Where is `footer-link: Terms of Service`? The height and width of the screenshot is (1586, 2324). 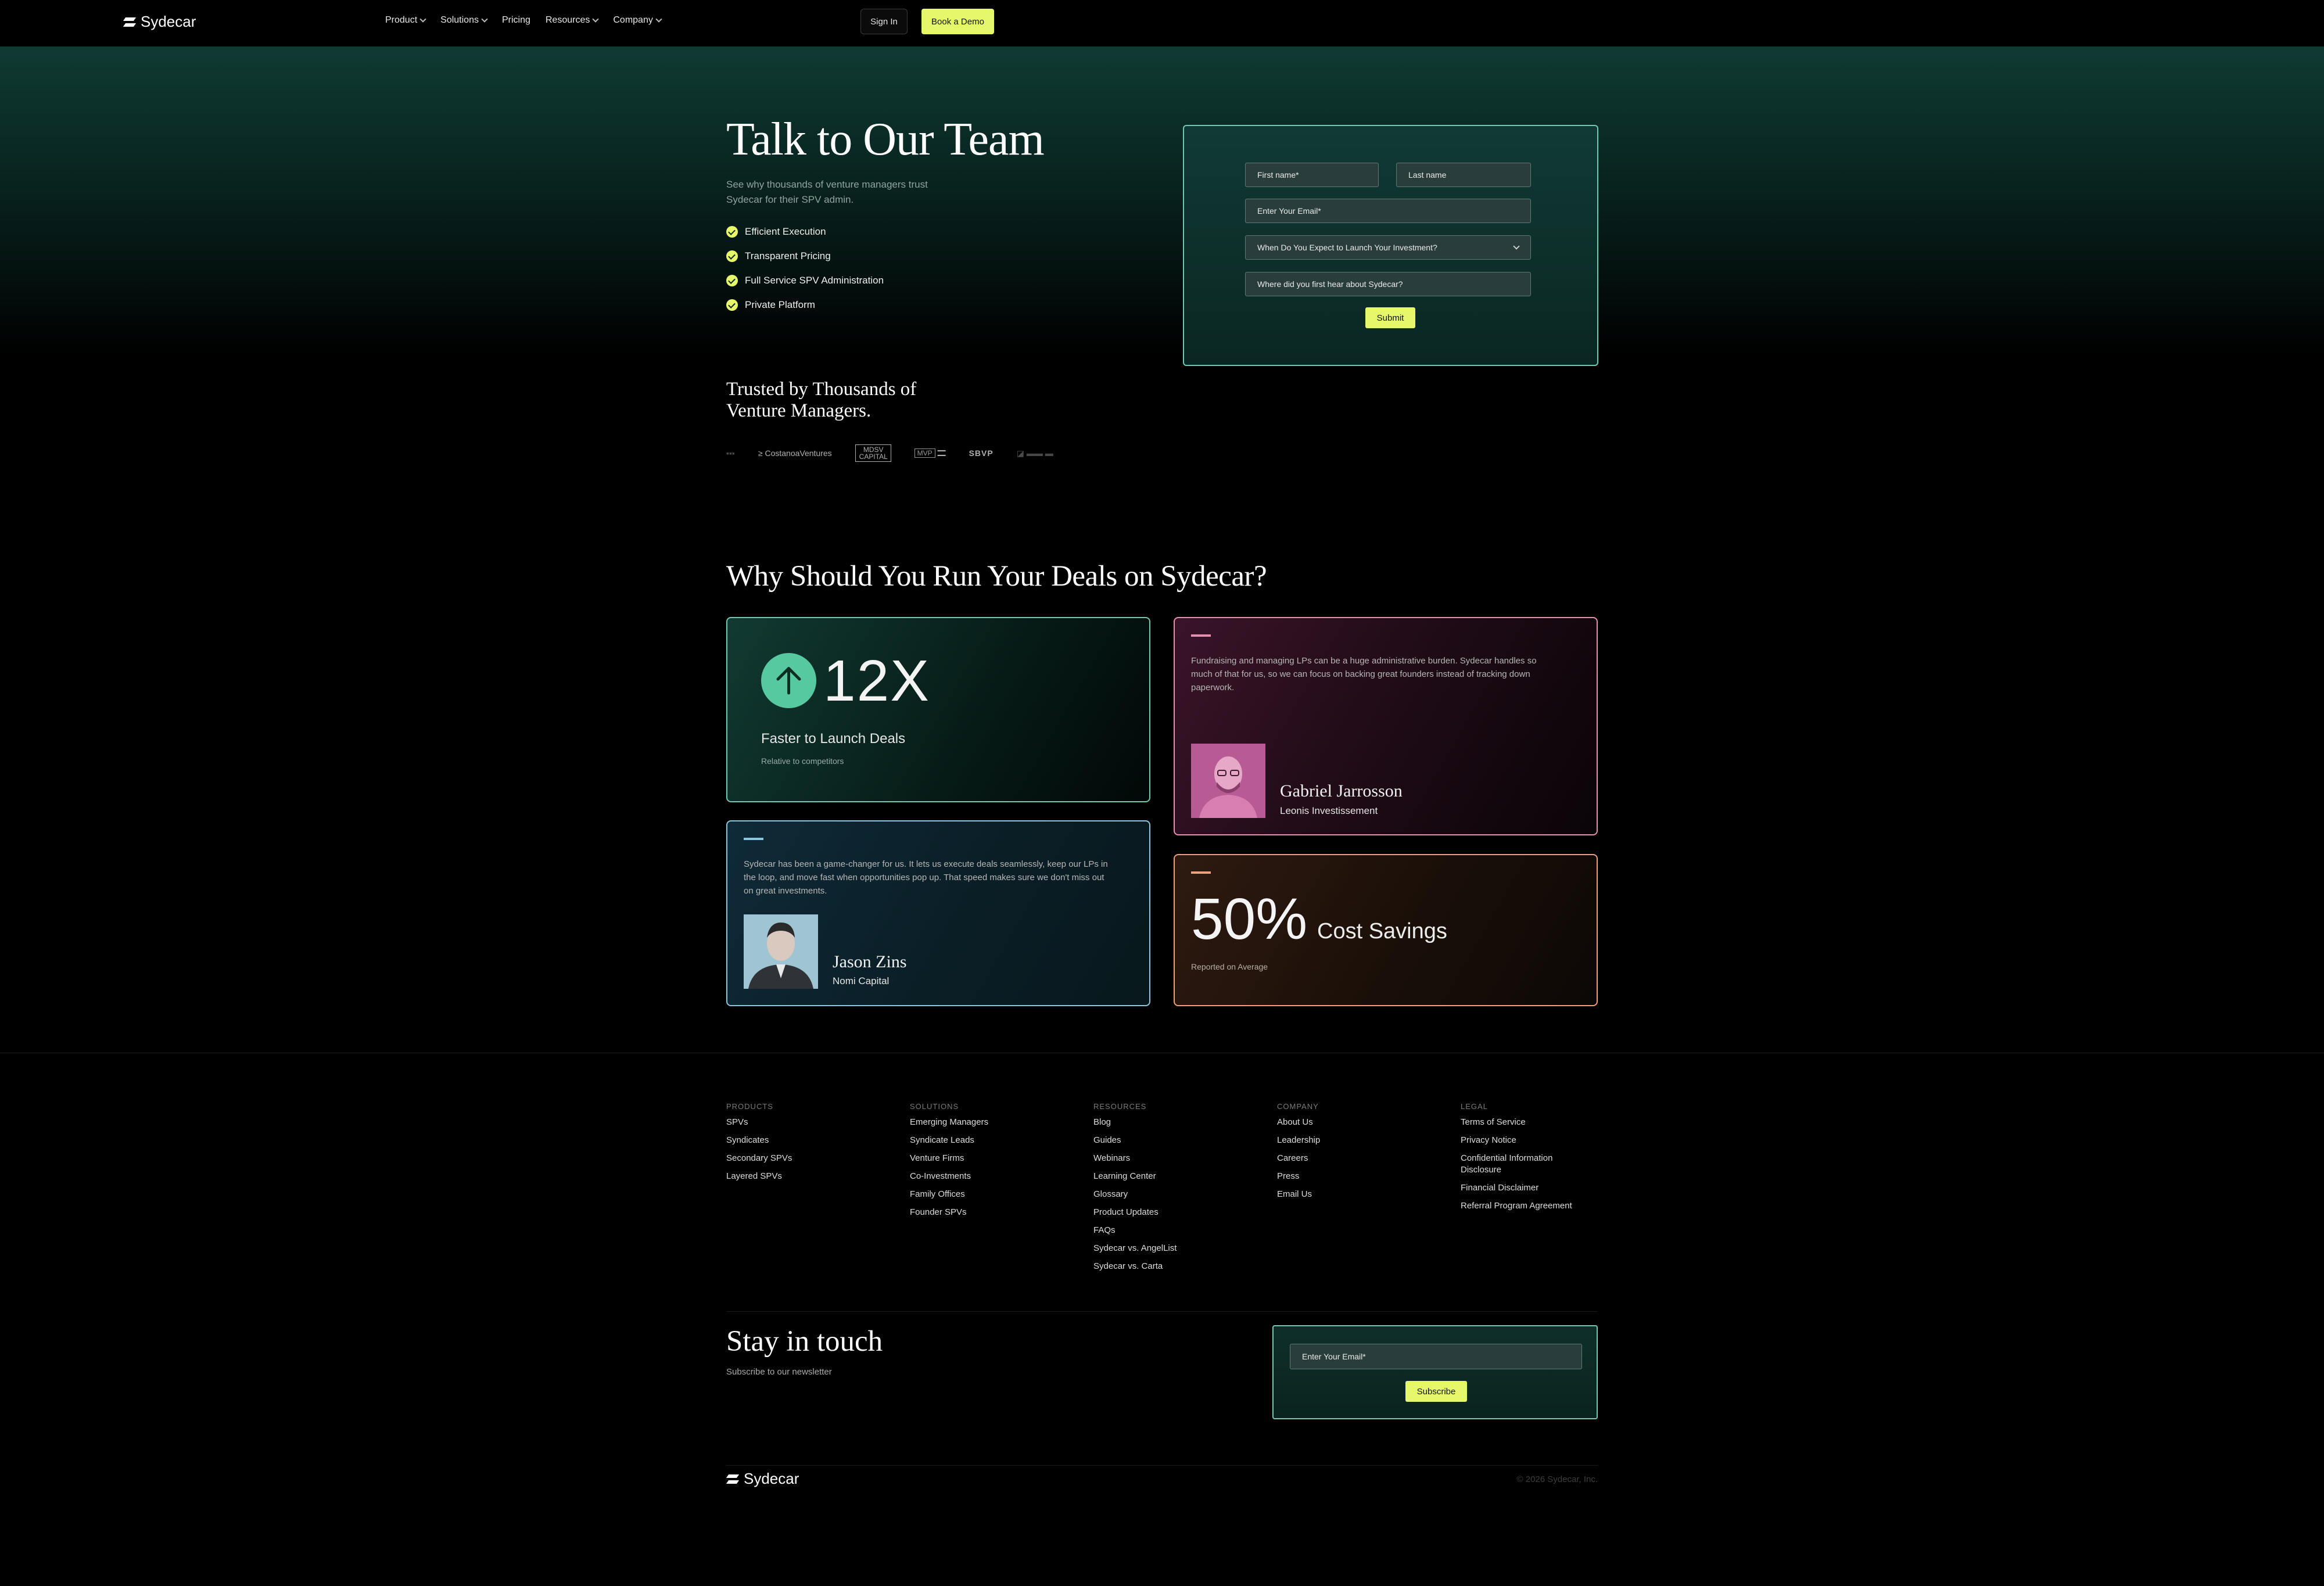
footer-link: Terms of Service is located at coordinates (1524, 1122).